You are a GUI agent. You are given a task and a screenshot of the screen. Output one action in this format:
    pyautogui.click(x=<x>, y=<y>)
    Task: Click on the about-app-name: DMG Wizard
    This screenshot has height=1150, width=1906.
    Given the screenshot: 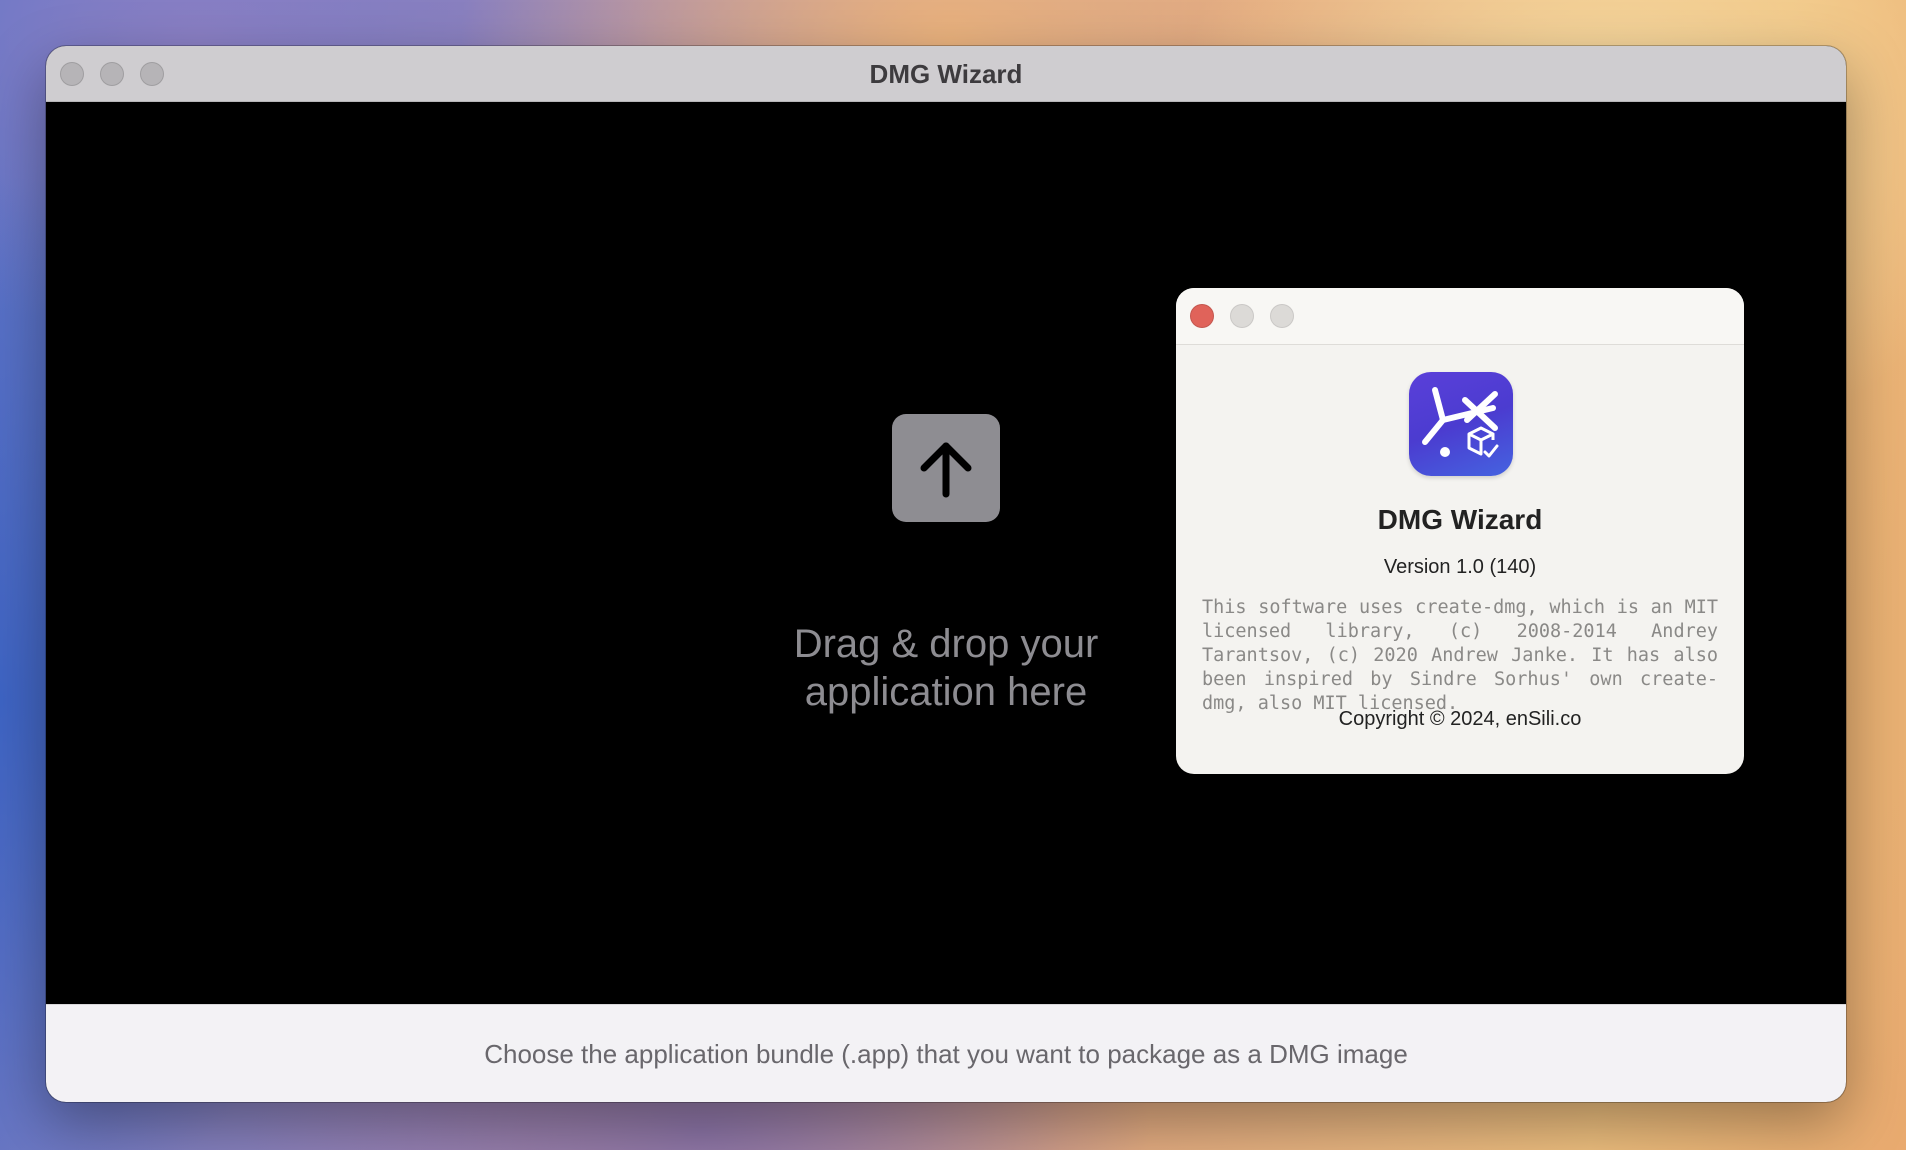 What is the action you would take?
    pyautogui.click(x=1460, y=519)
    